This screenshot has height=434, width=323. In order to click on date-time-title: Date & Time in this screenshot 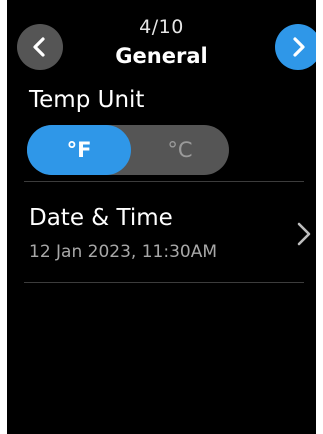, I will do `click(101, 218)`.